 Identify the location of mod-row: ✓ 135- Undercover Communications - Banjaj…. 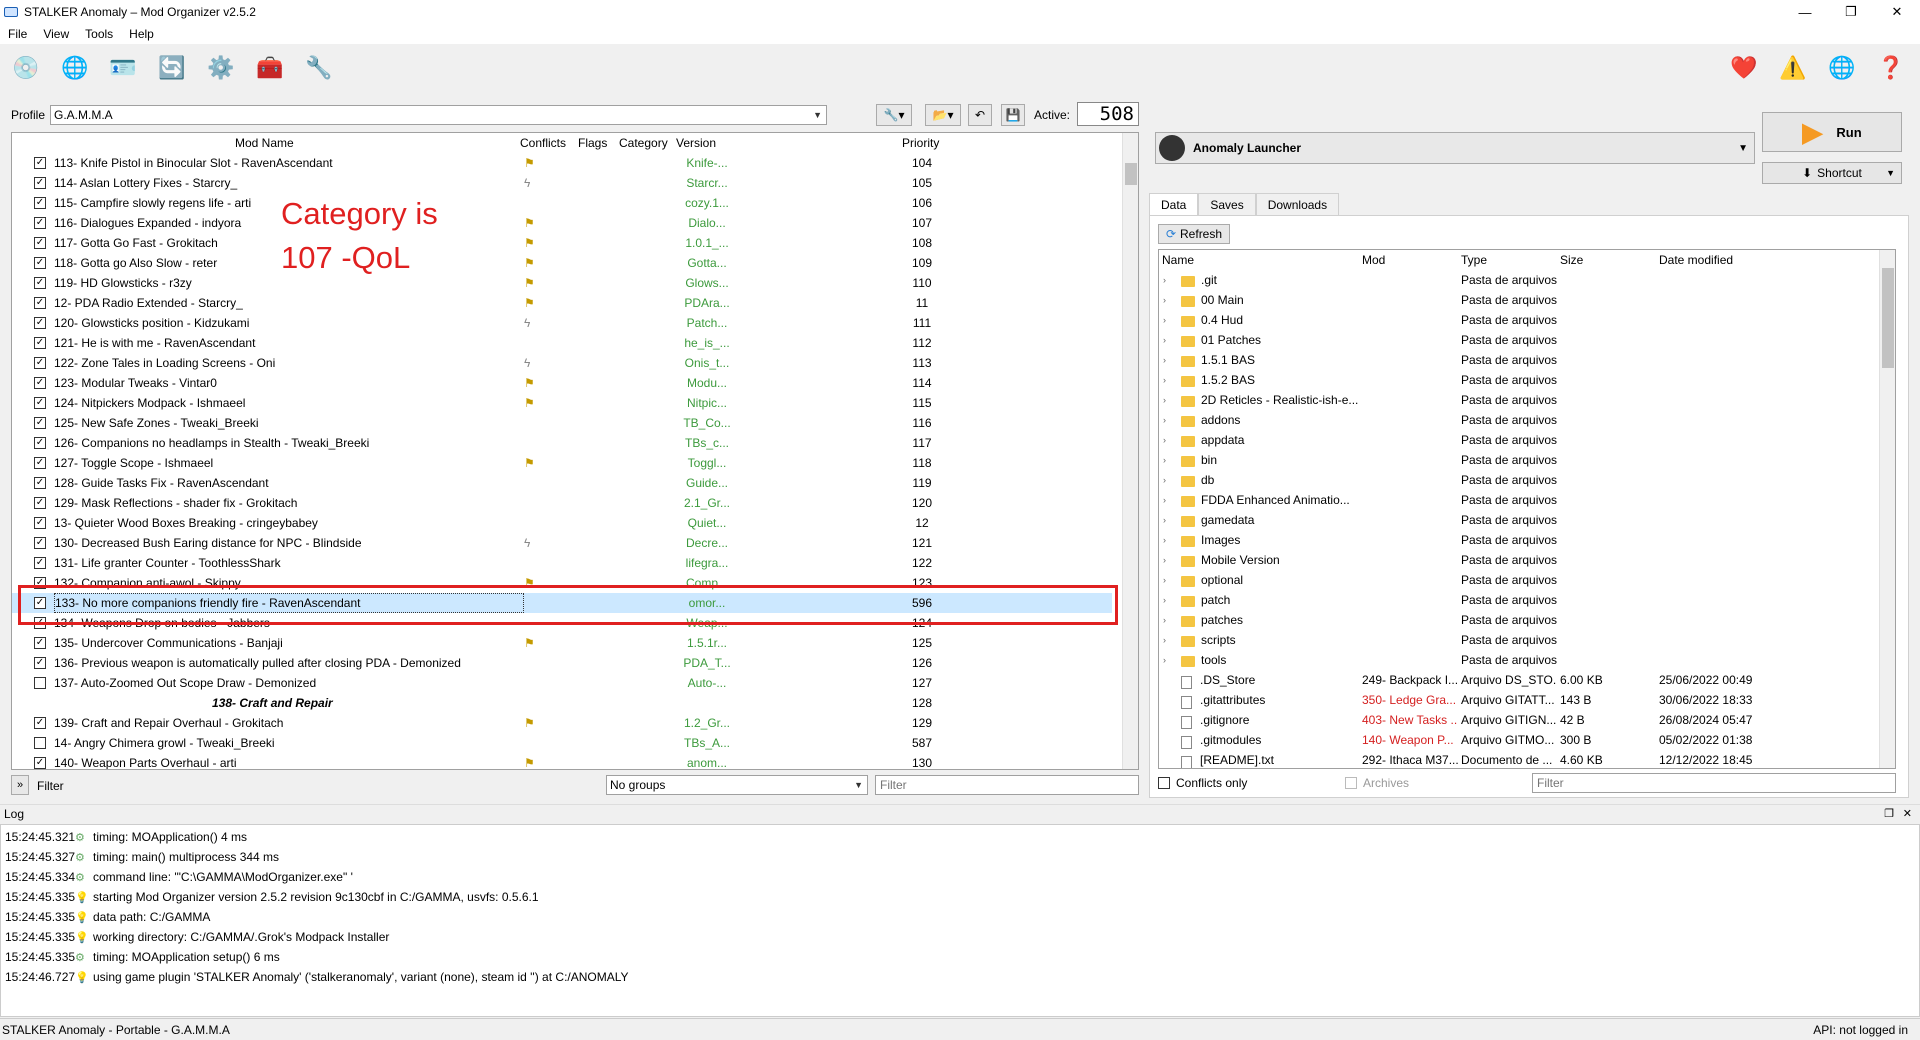
(562, 643).